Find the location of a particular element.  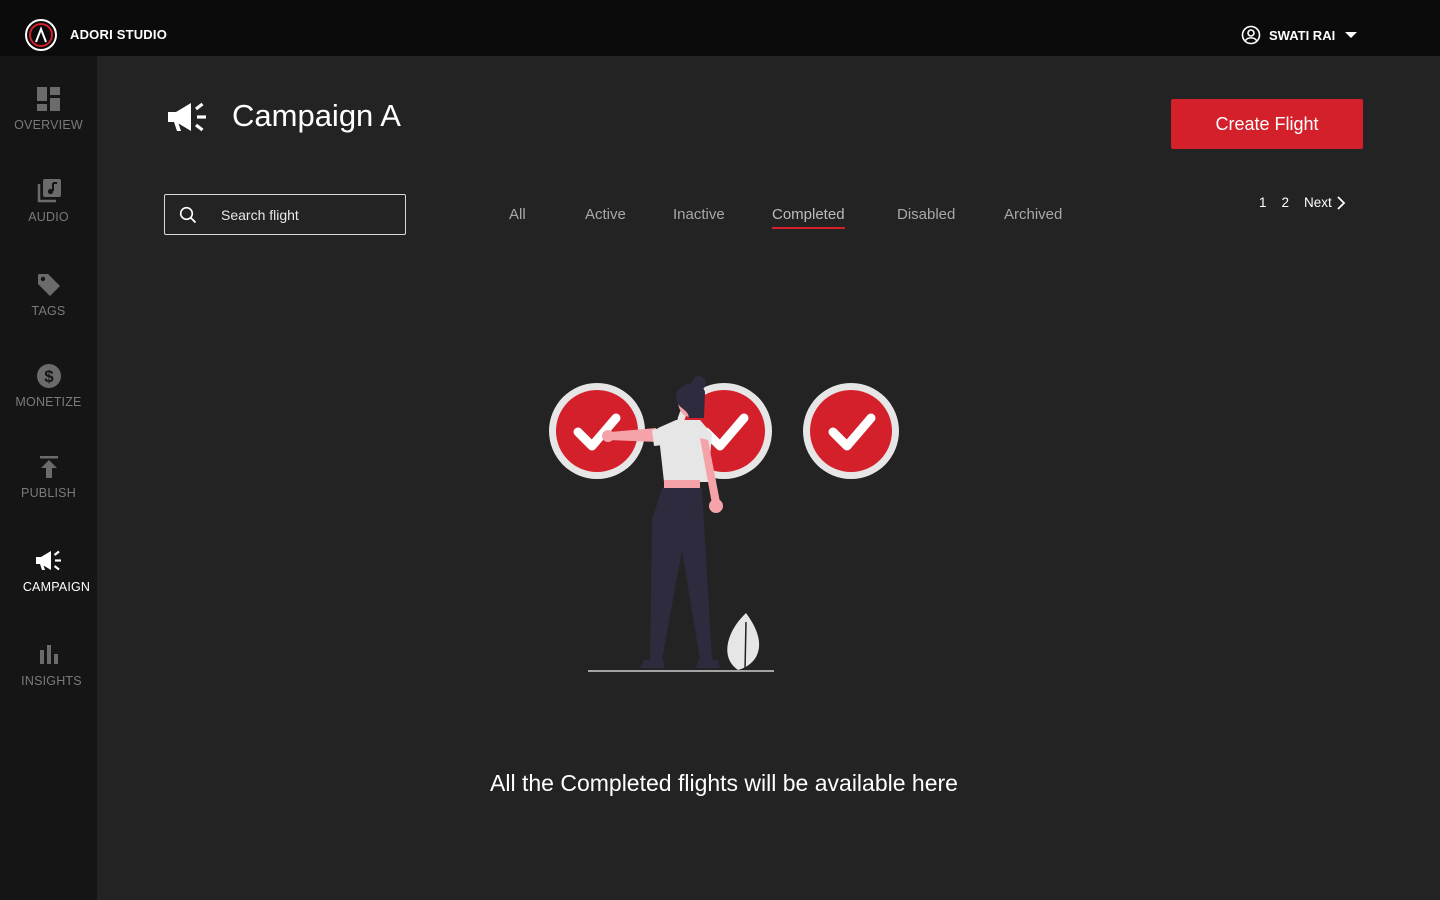

dashboard-icon is located at coordinates (48, 99).